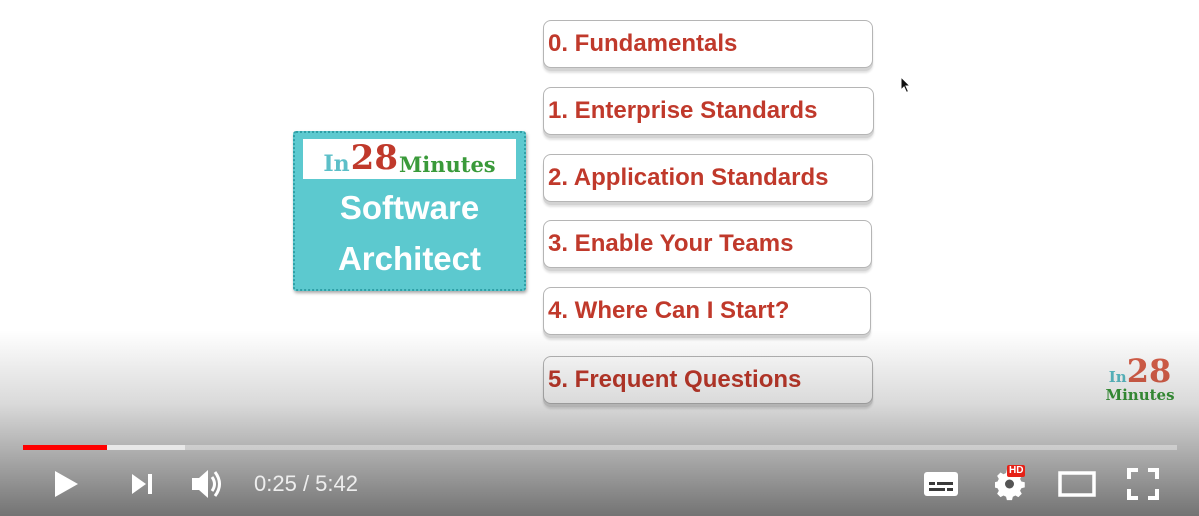  I want to click on agenda-item-label: 0. Fundamentals, so click(643, 43).